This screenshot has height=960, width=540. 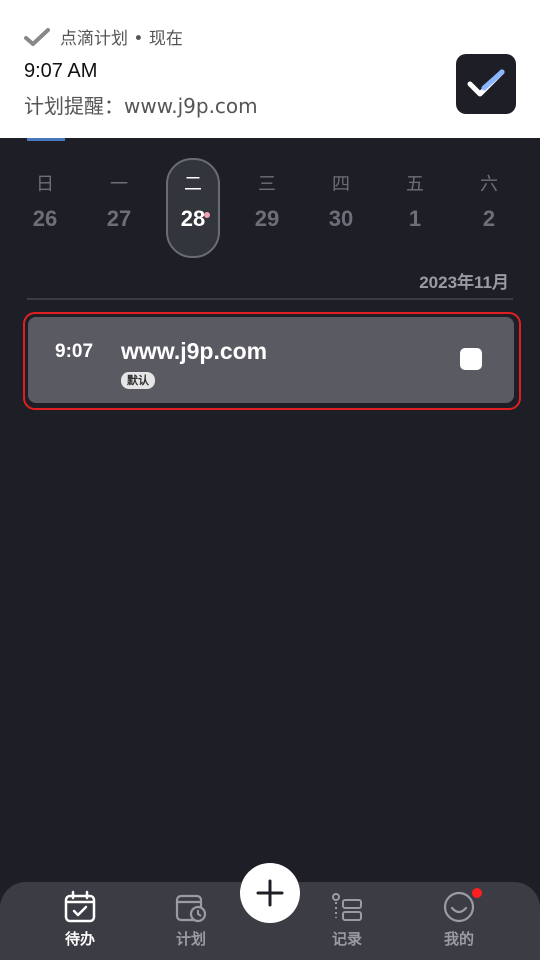 I want to click on nav-mine: 我的, so click(x=459, y=923).